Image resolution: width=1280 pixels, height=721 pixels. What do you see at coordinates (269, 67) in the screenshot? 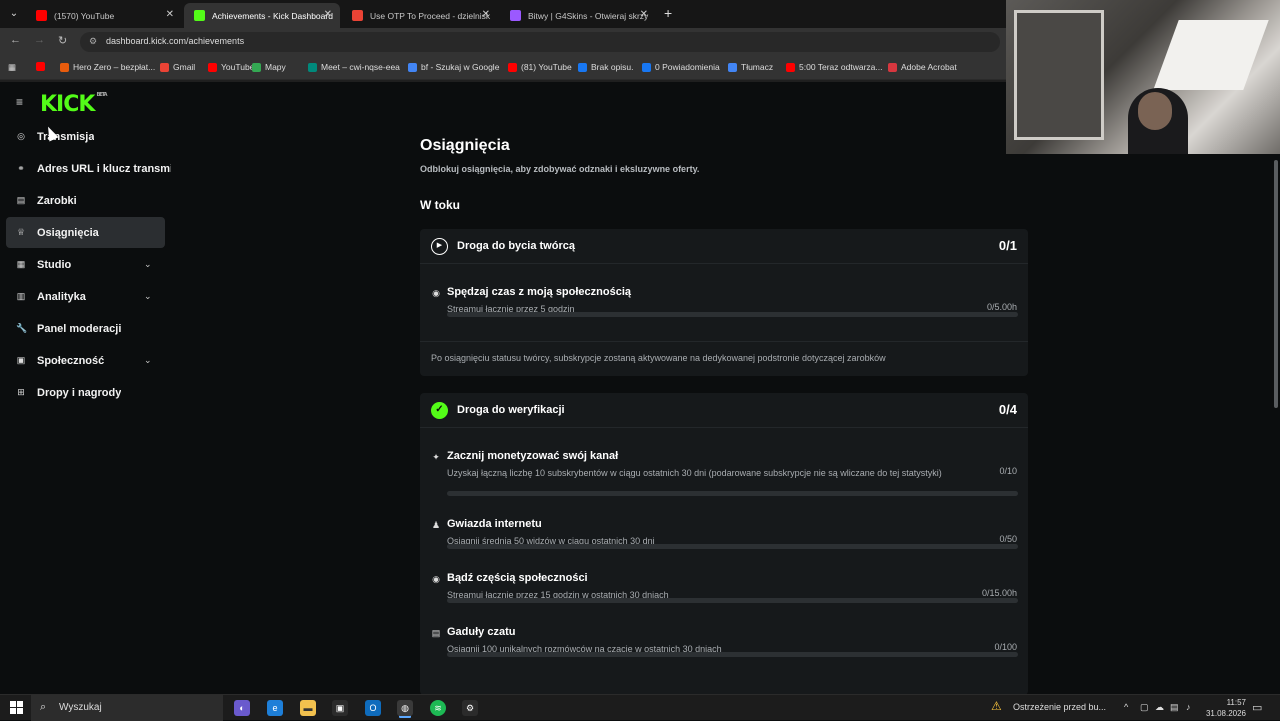
I see `bookmark-item: Mapy` at bounding box center [269, 67].